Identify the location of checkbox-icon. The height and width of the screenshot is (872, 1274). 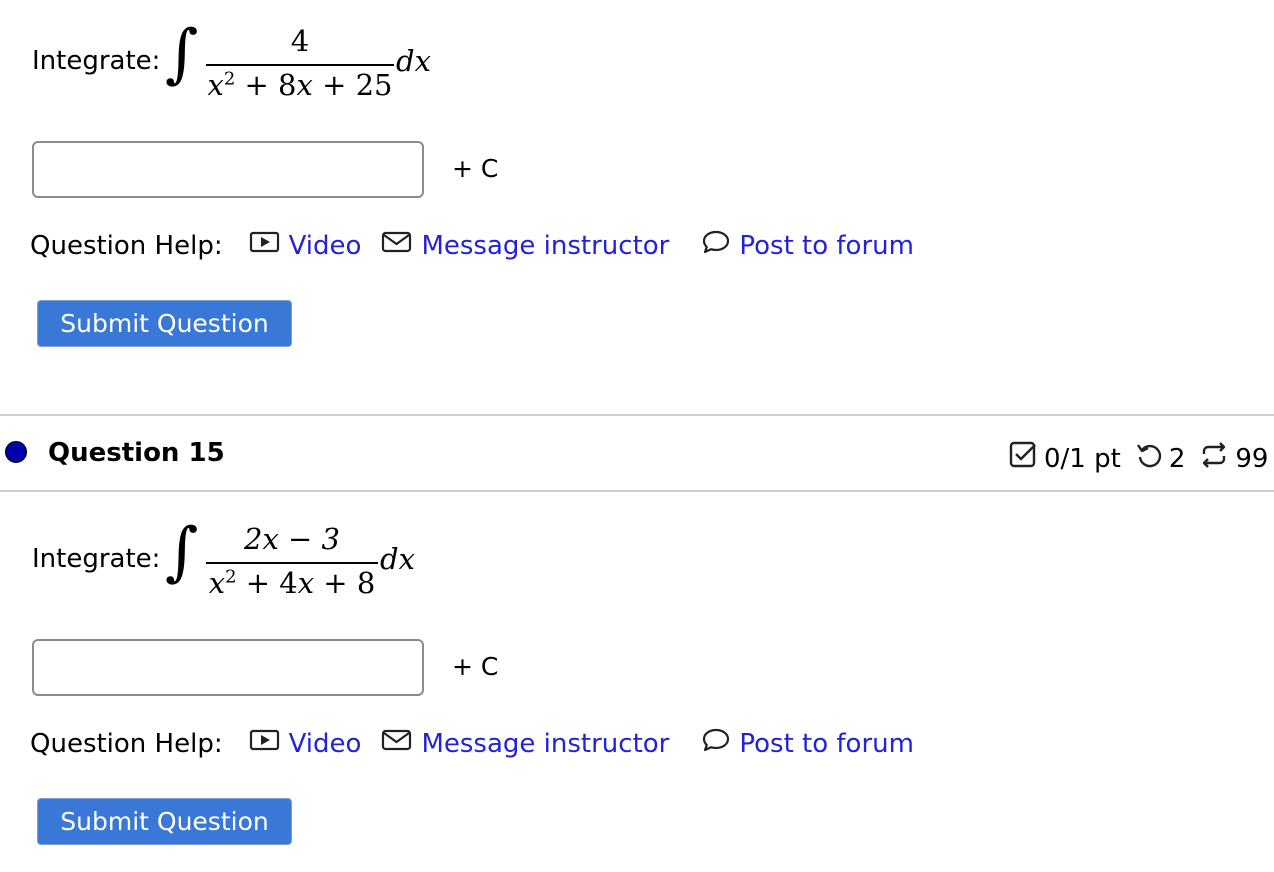
(1023, 458).